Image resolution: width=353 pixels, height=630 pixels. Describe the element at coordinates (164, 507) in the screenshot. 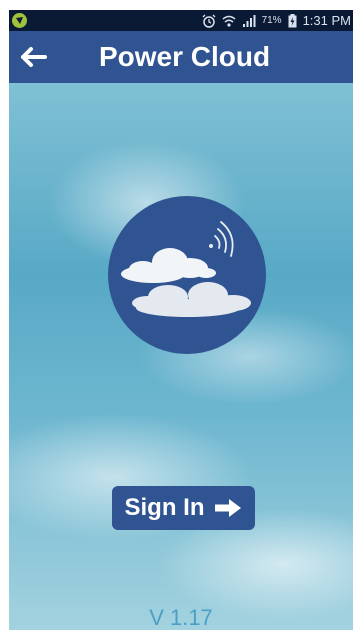

I see `sign-in-label: Sign In` at that location.